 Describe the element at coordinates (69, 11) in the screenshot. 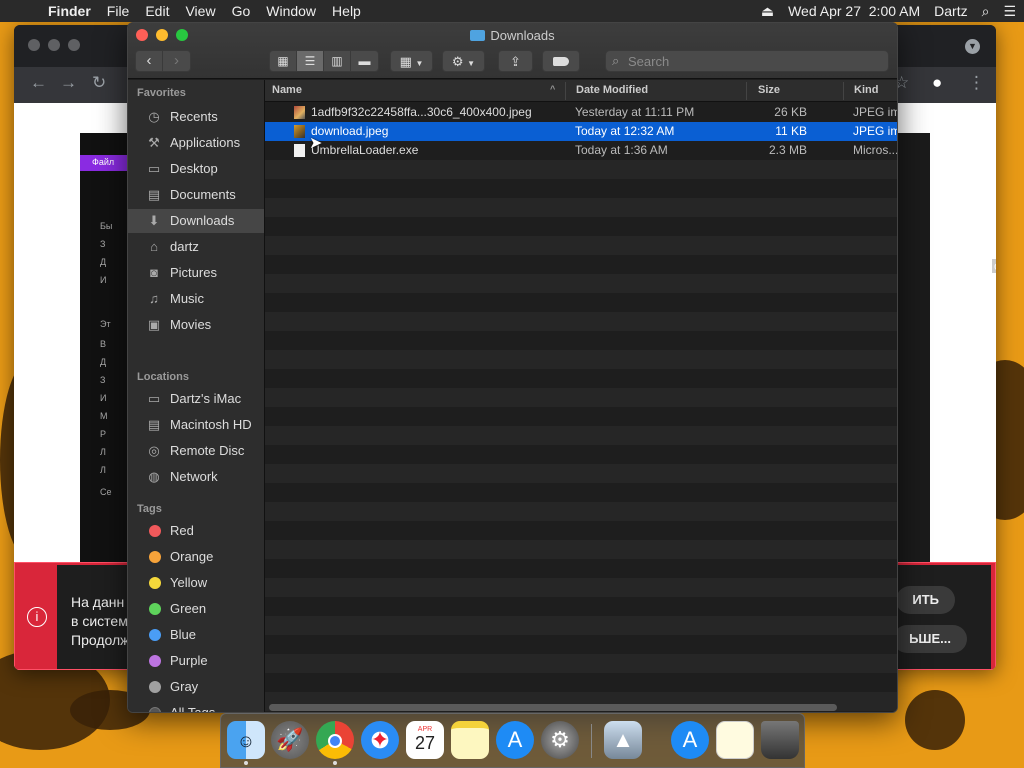

I see `menu-app-finder: Finder` at that location.